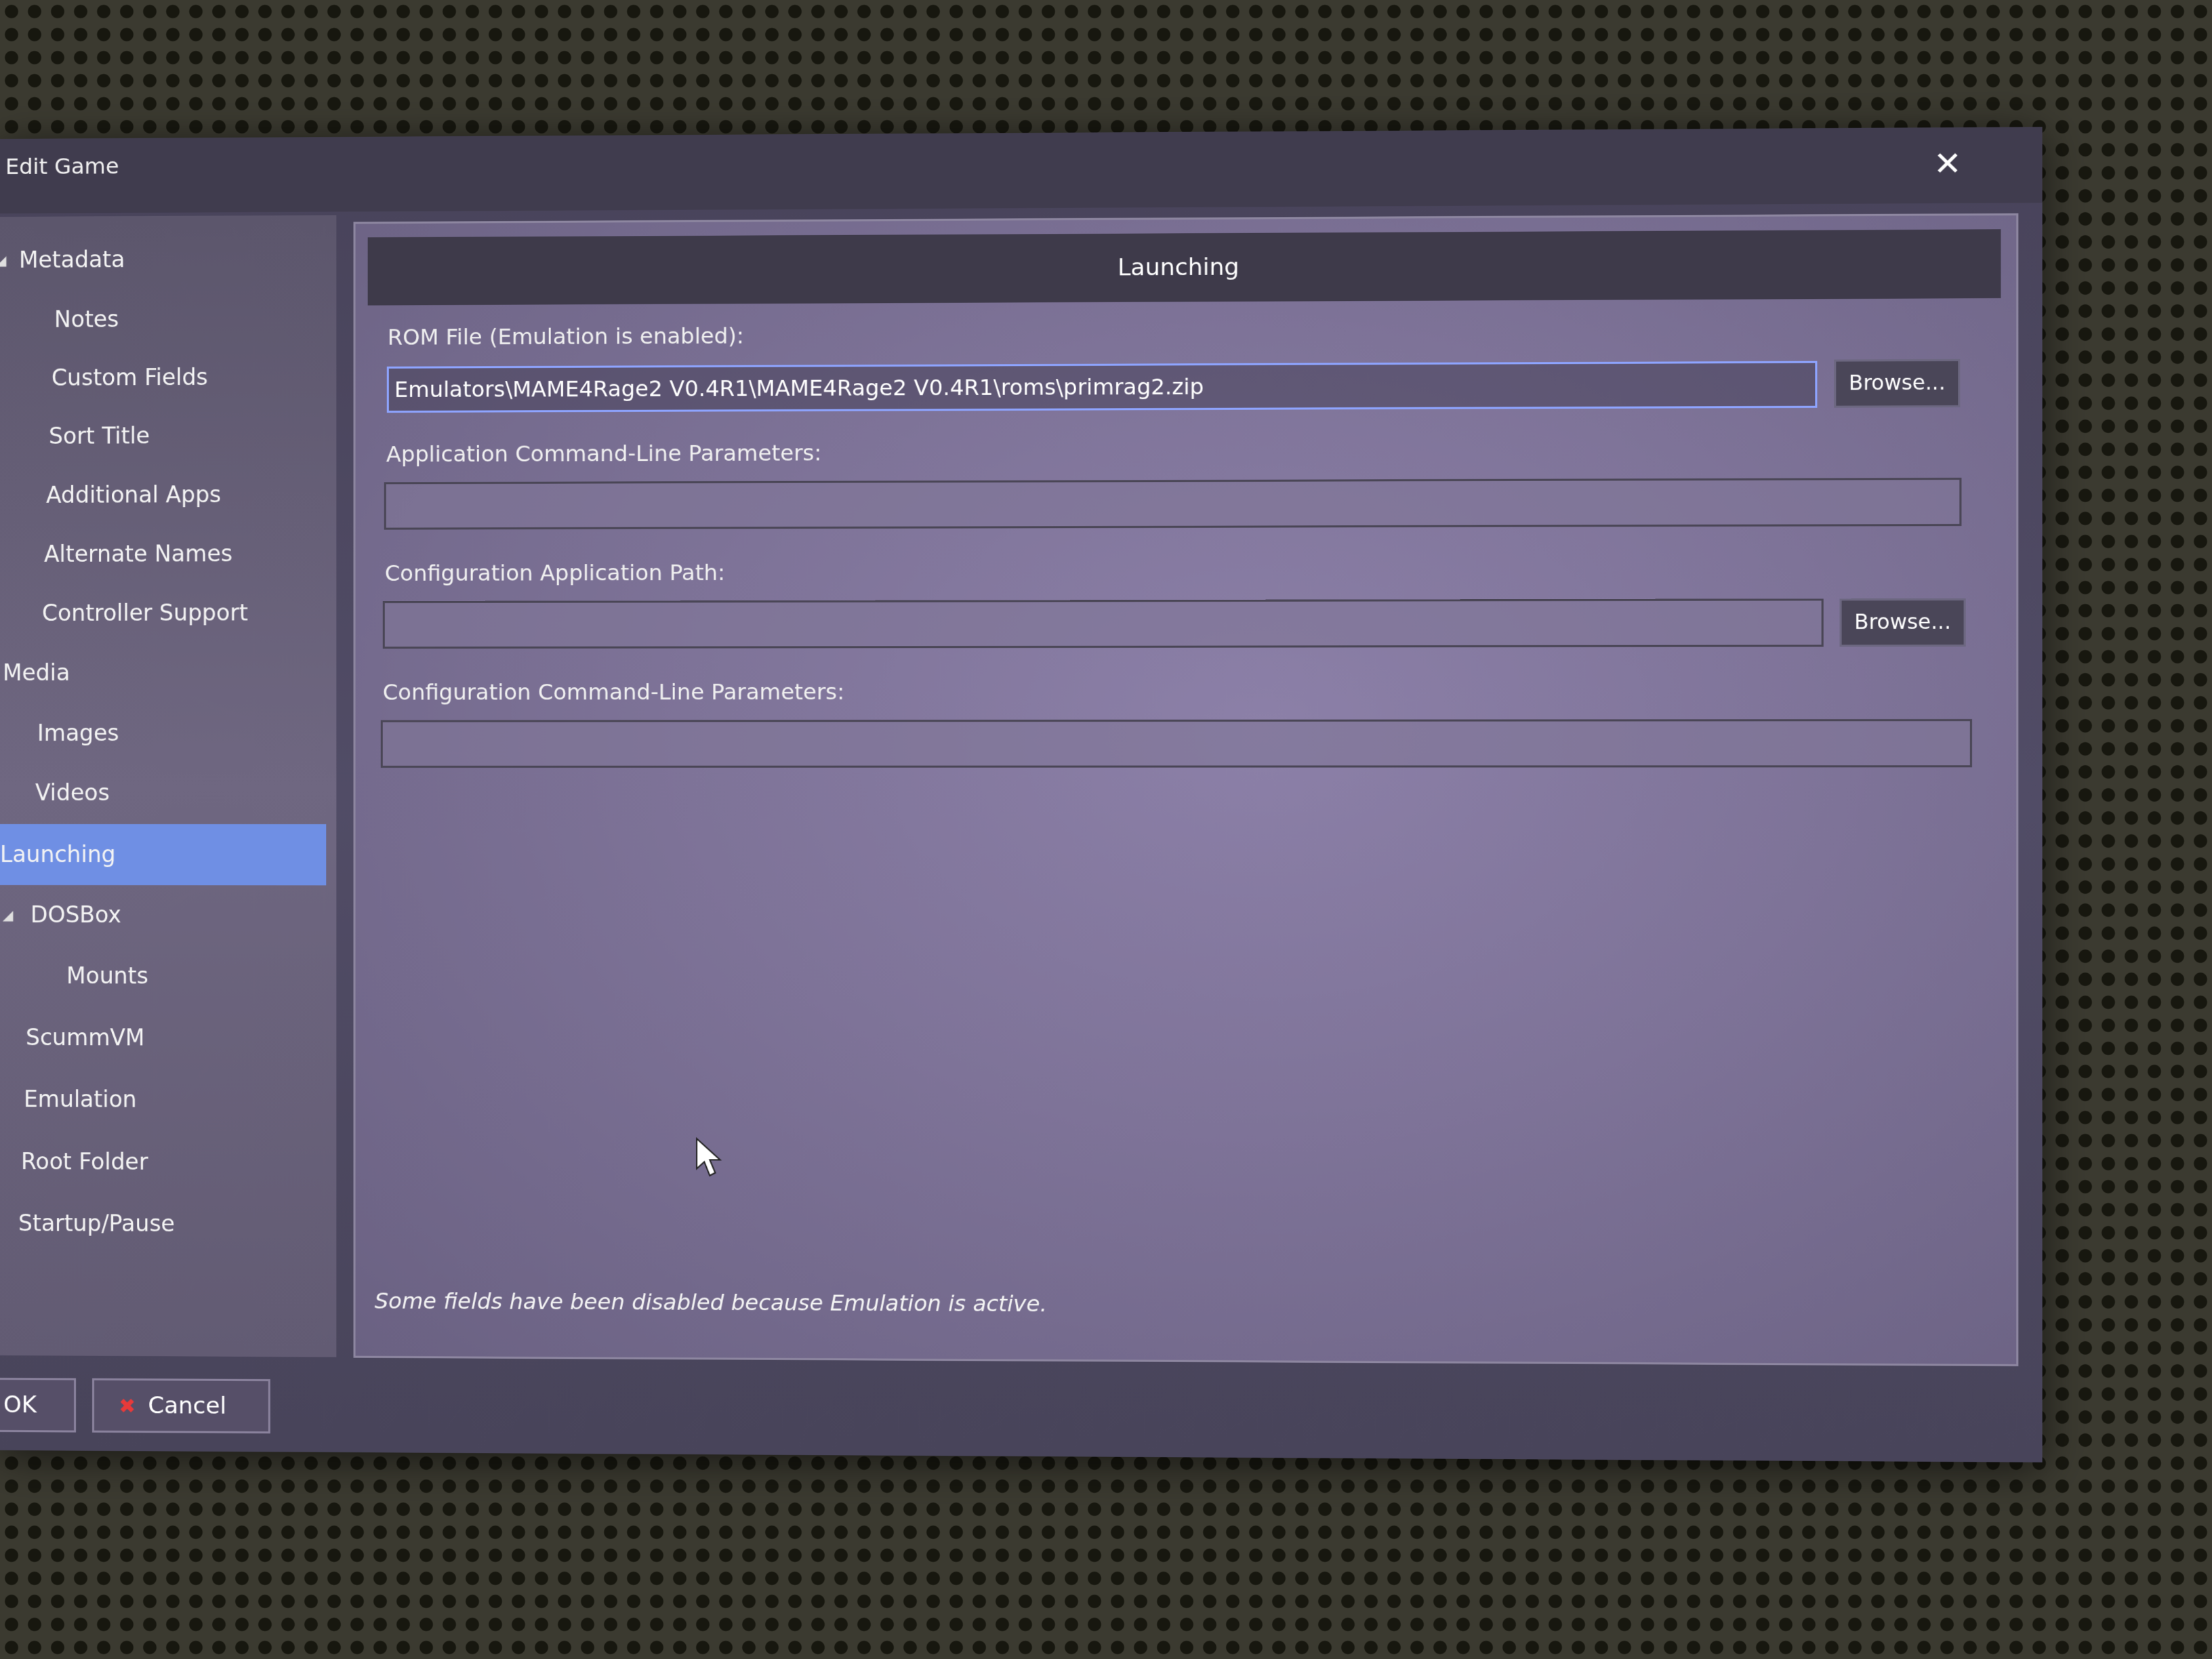 The height and width of the screenshot is (1659, 2212). What do you see at coordinates (164, 672) in the screenshot?
I see `sidebar-item-media: Media` at bounding box center [164, 672].